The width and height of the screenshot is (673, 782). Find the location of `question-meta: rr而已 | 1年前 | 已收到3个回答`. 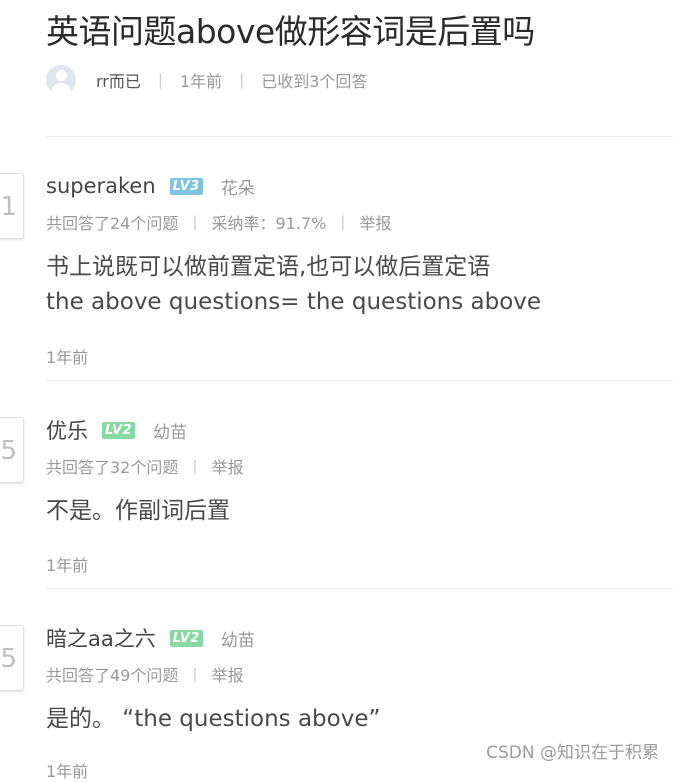

question-meta: rr而已 | 1年前 | 已收到3个回答 is located at coordinates (206, 80).